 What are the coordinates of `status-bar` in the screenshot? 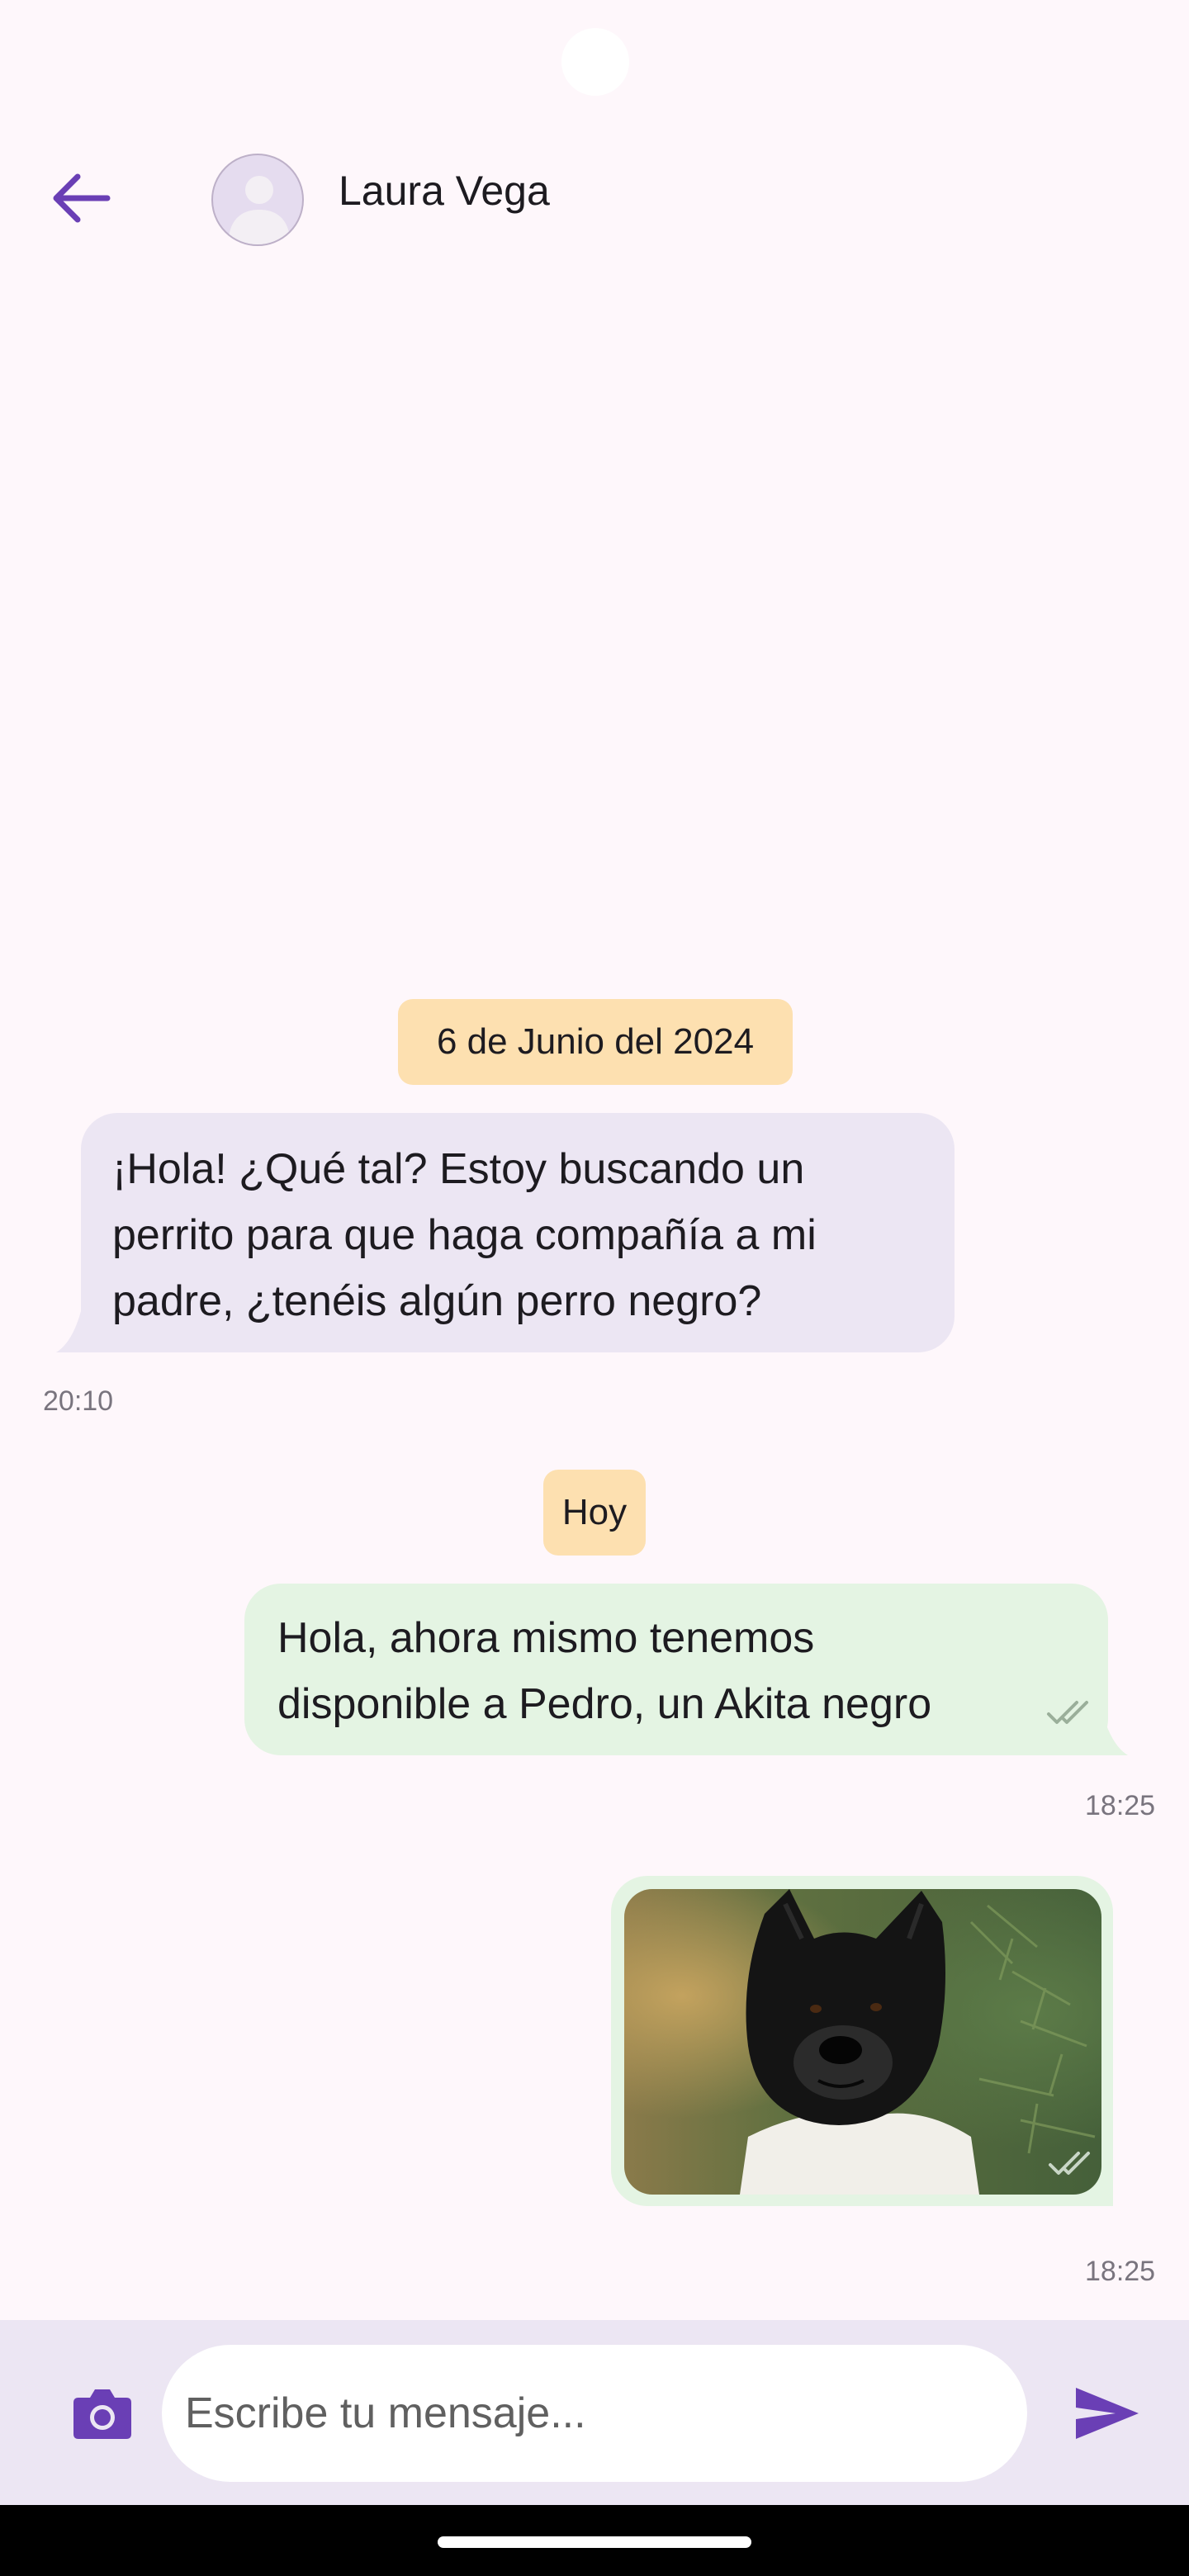 It's located at (594, 62).